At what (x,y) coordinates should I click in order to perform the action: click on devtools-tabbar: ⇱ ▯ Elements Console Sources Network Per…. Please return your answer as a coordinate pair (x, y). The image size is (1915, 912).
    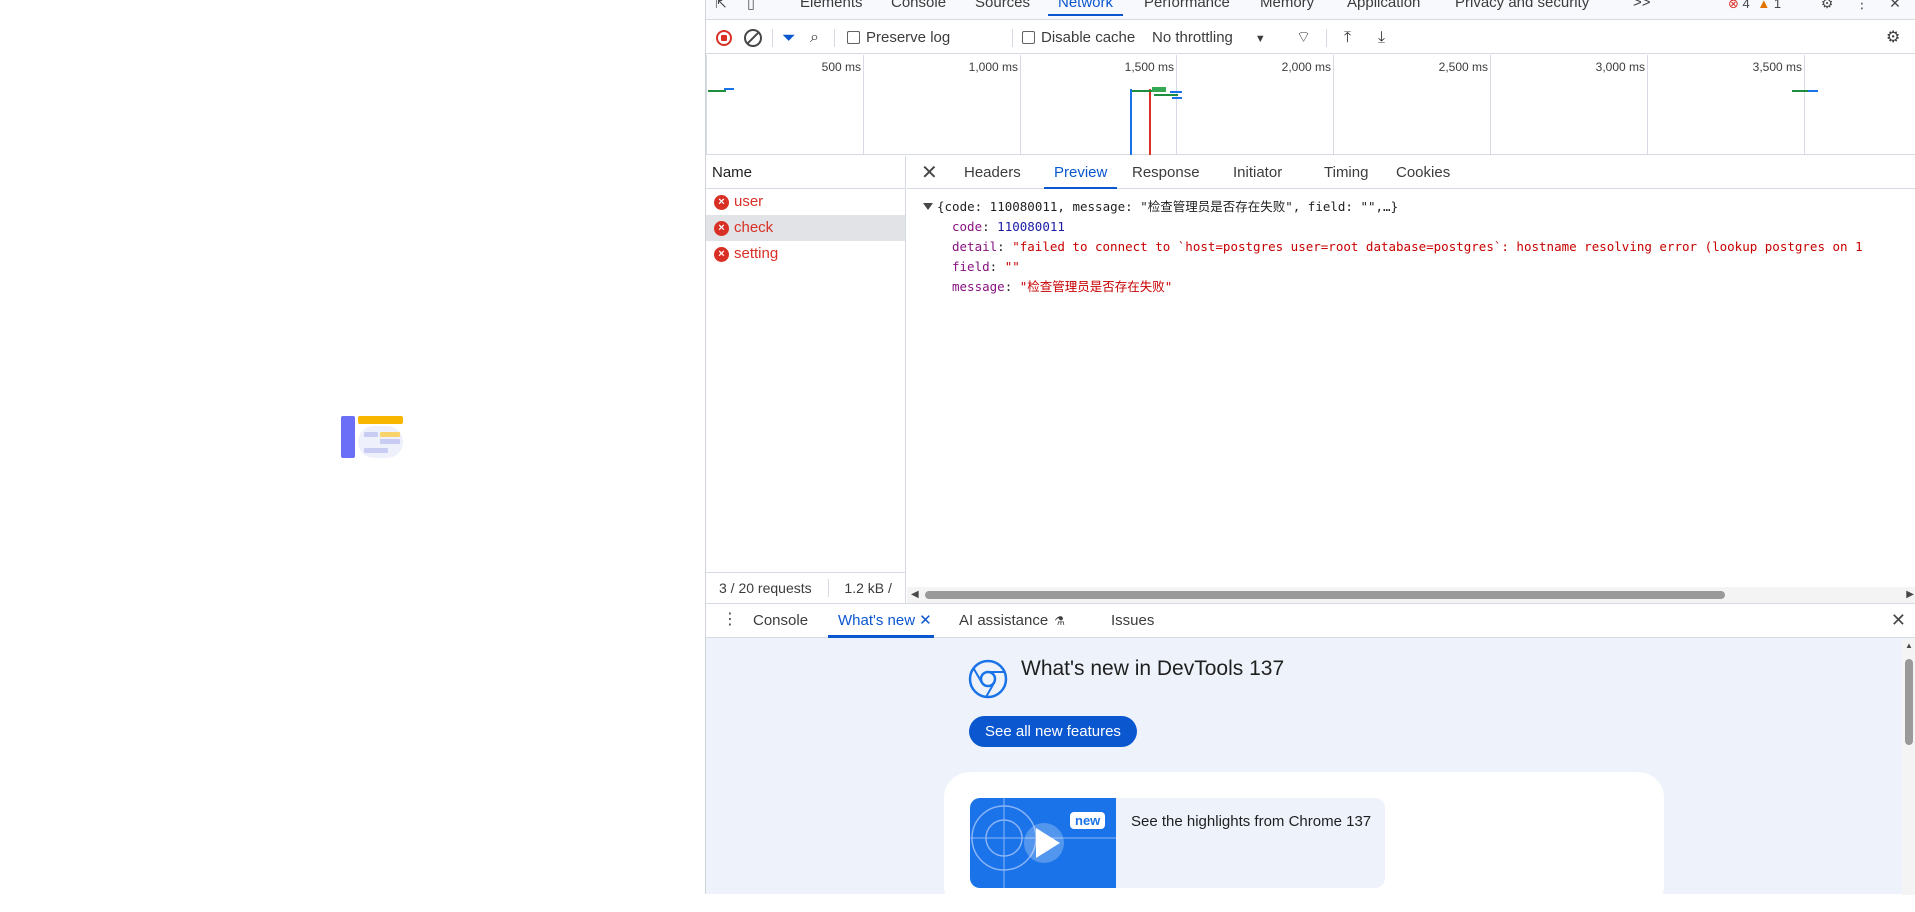
    Looking at the image, I should click on (1310, 10).